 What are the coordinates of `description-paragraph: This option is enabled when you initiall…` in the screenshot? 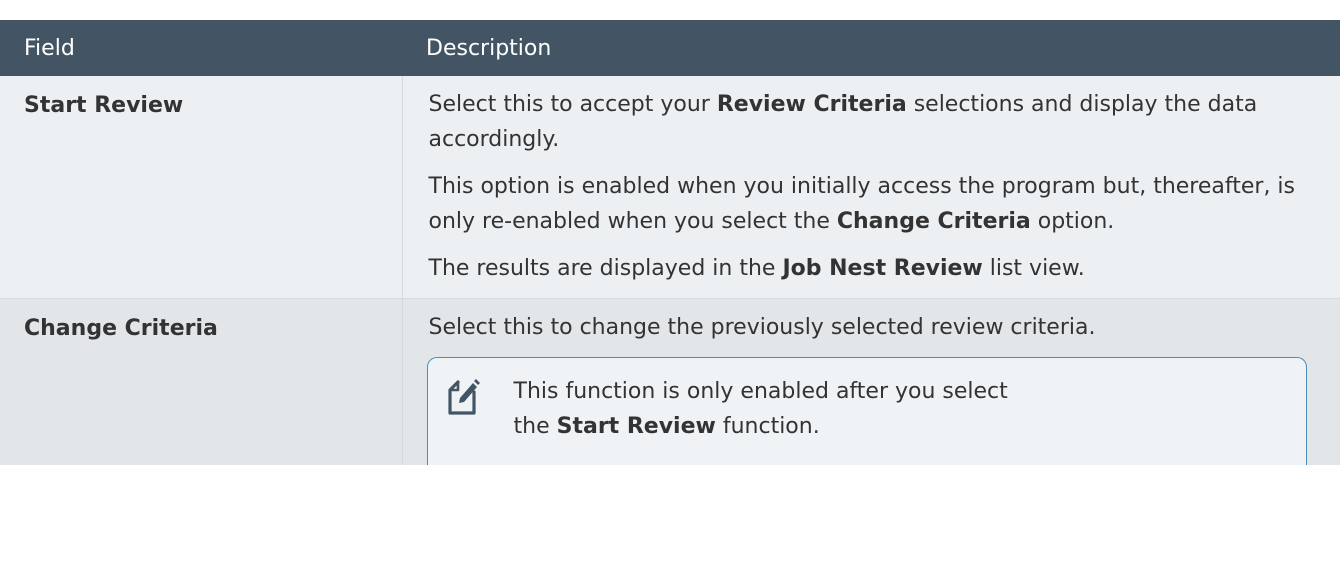 It's located at (874, 204).